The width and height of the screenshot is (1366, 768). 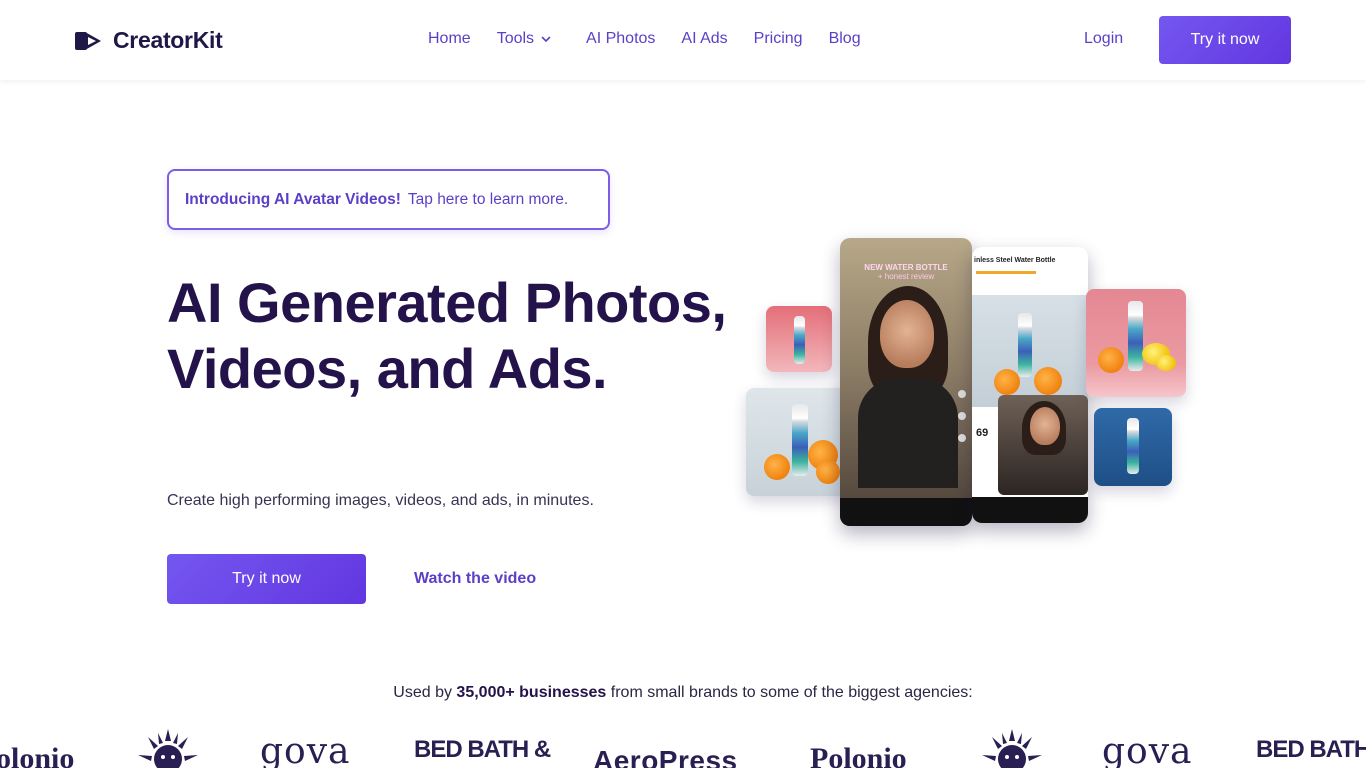 I want to click on avatar-video-phone: NEW WATER BOTTLE + honest review, so click(x=906, y=382).